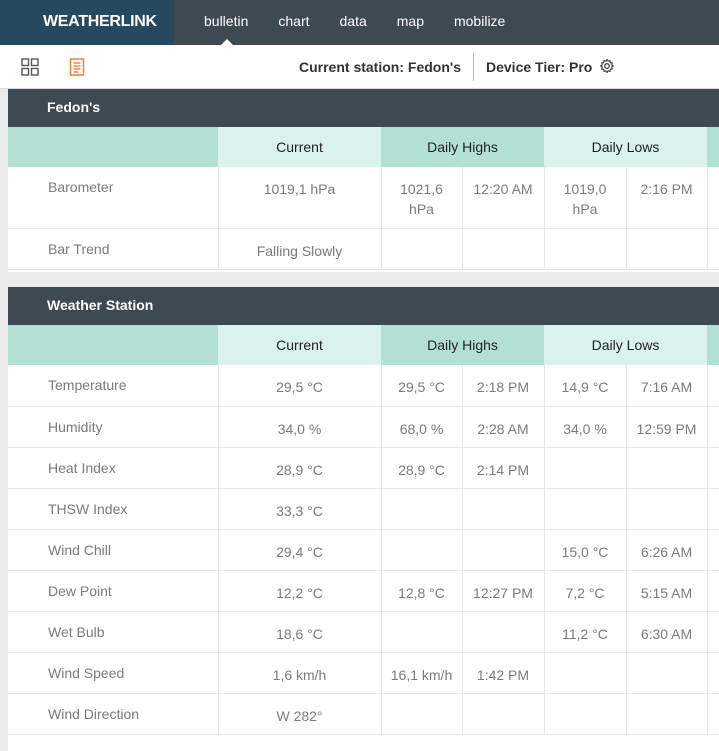 The height and width of the screenshot is (751, 719). I want to click on low-value: 14,9 °C, so click(585, 386).